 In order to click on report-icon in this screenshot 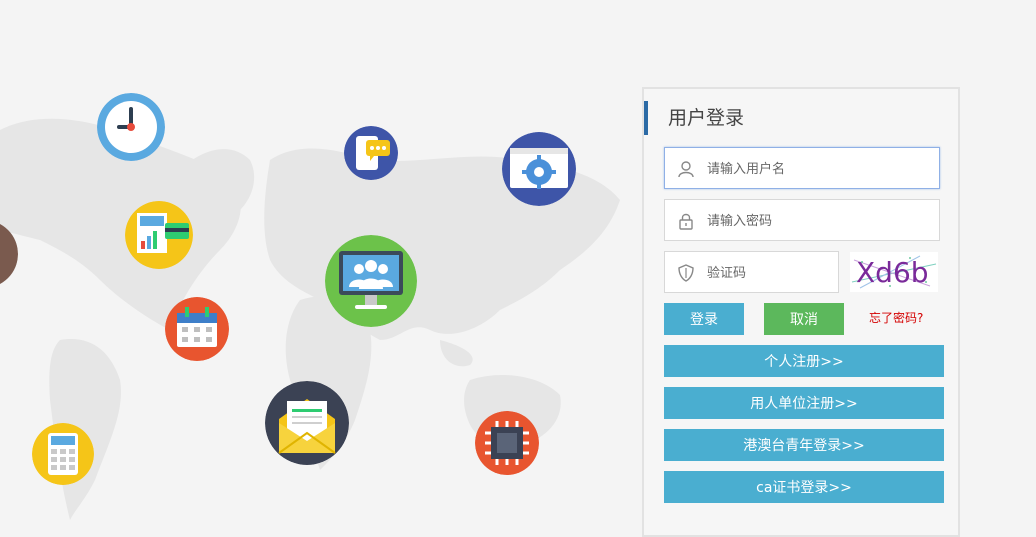, I will do `click(159, 235)`.